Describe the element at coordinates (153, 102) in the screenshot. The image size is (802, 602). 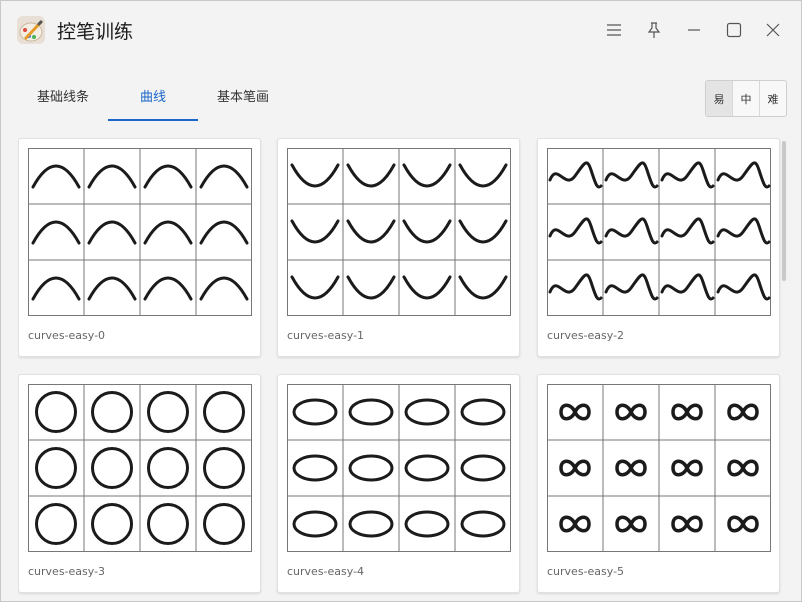
I see `tab-curves: 曲线` at that location.